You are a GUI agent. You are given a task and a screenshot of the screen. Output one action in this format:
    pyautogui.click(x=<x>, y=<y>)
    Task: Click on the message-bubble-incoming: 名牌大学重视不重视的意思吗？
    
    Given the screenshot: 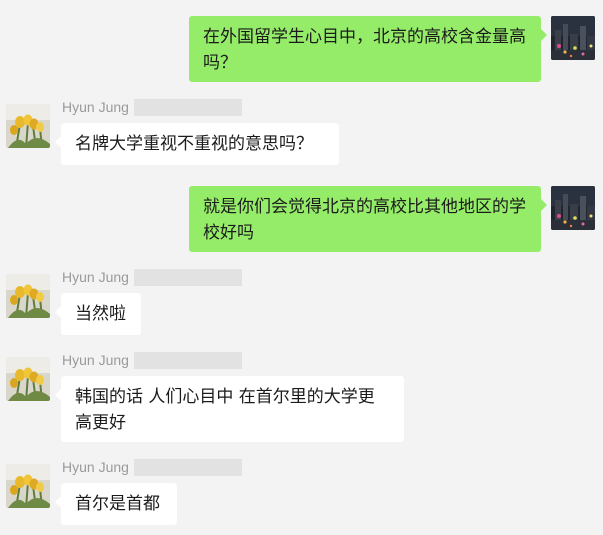 What is the action you would take?
    pyautogui.click(x=197, y=144)
    